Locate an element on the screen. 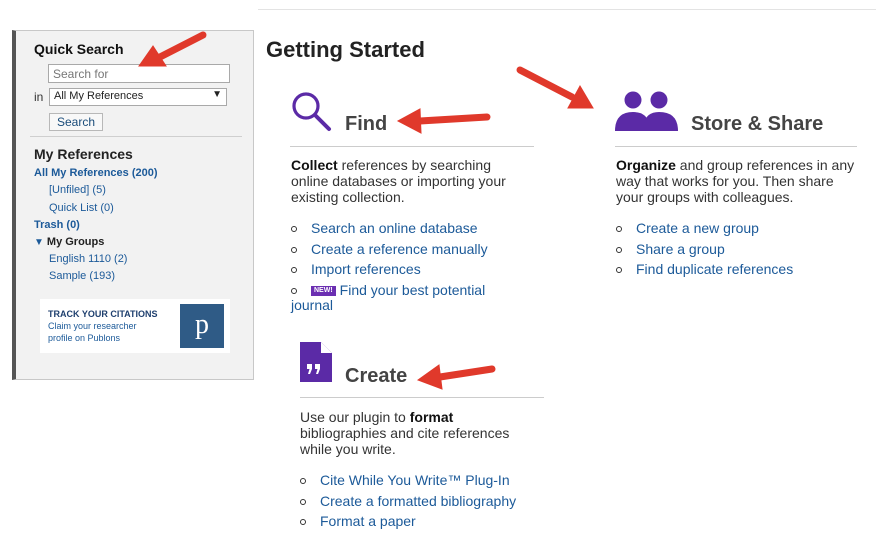 The image size is (876, 543). ad-line-1: Claim your researcher is located at coordinates (92, 326).